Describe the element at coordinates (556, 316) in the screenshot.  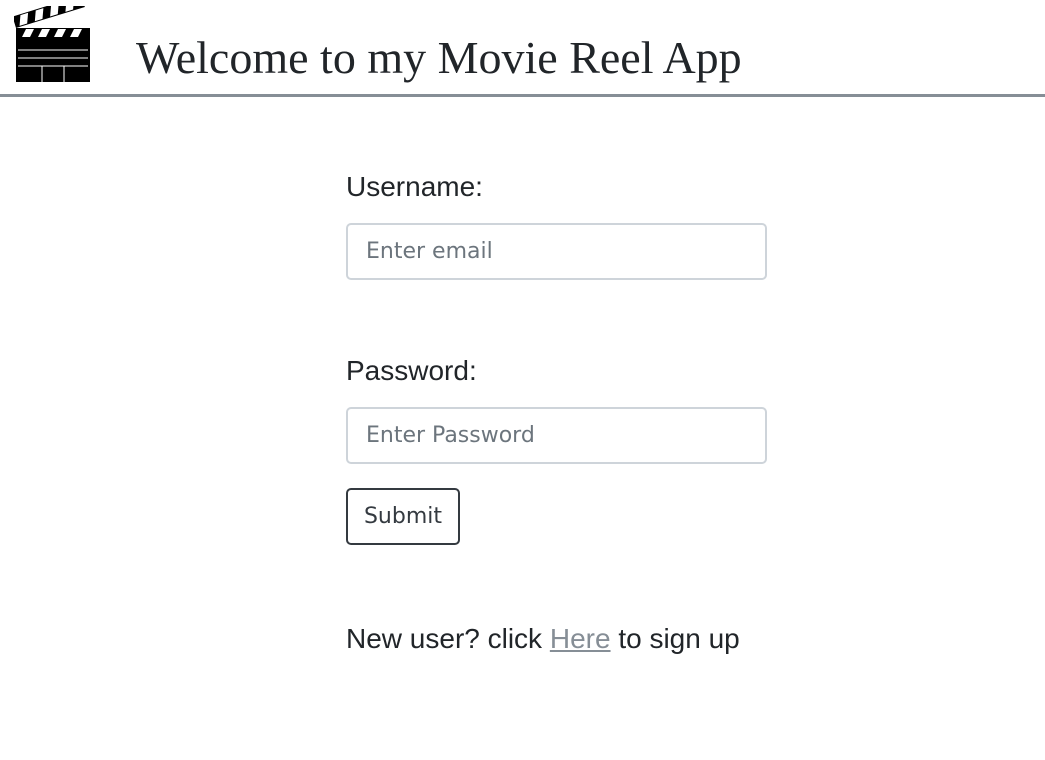
I see `form-spacer` at that location.